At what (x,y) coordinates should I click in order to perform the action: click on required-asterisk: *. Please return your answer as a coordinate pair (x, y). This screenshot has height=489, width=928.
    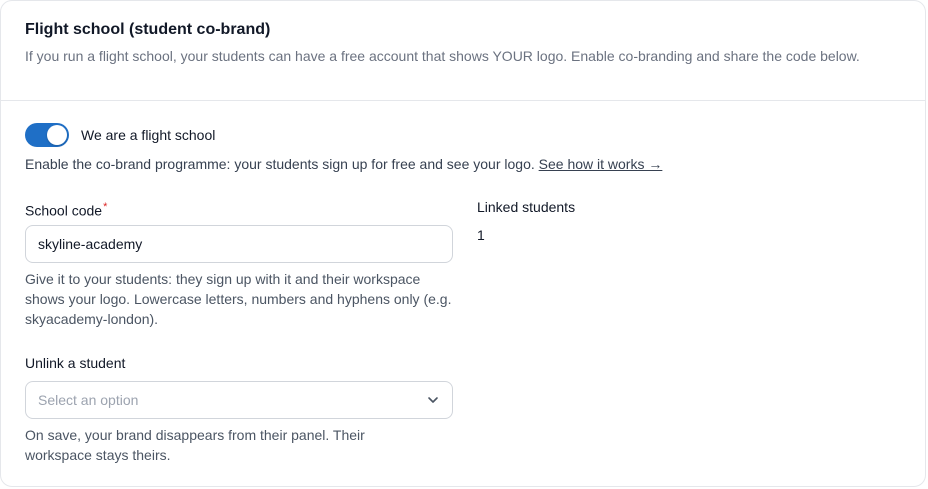
    Looking at the image, I should click on (105, 207).